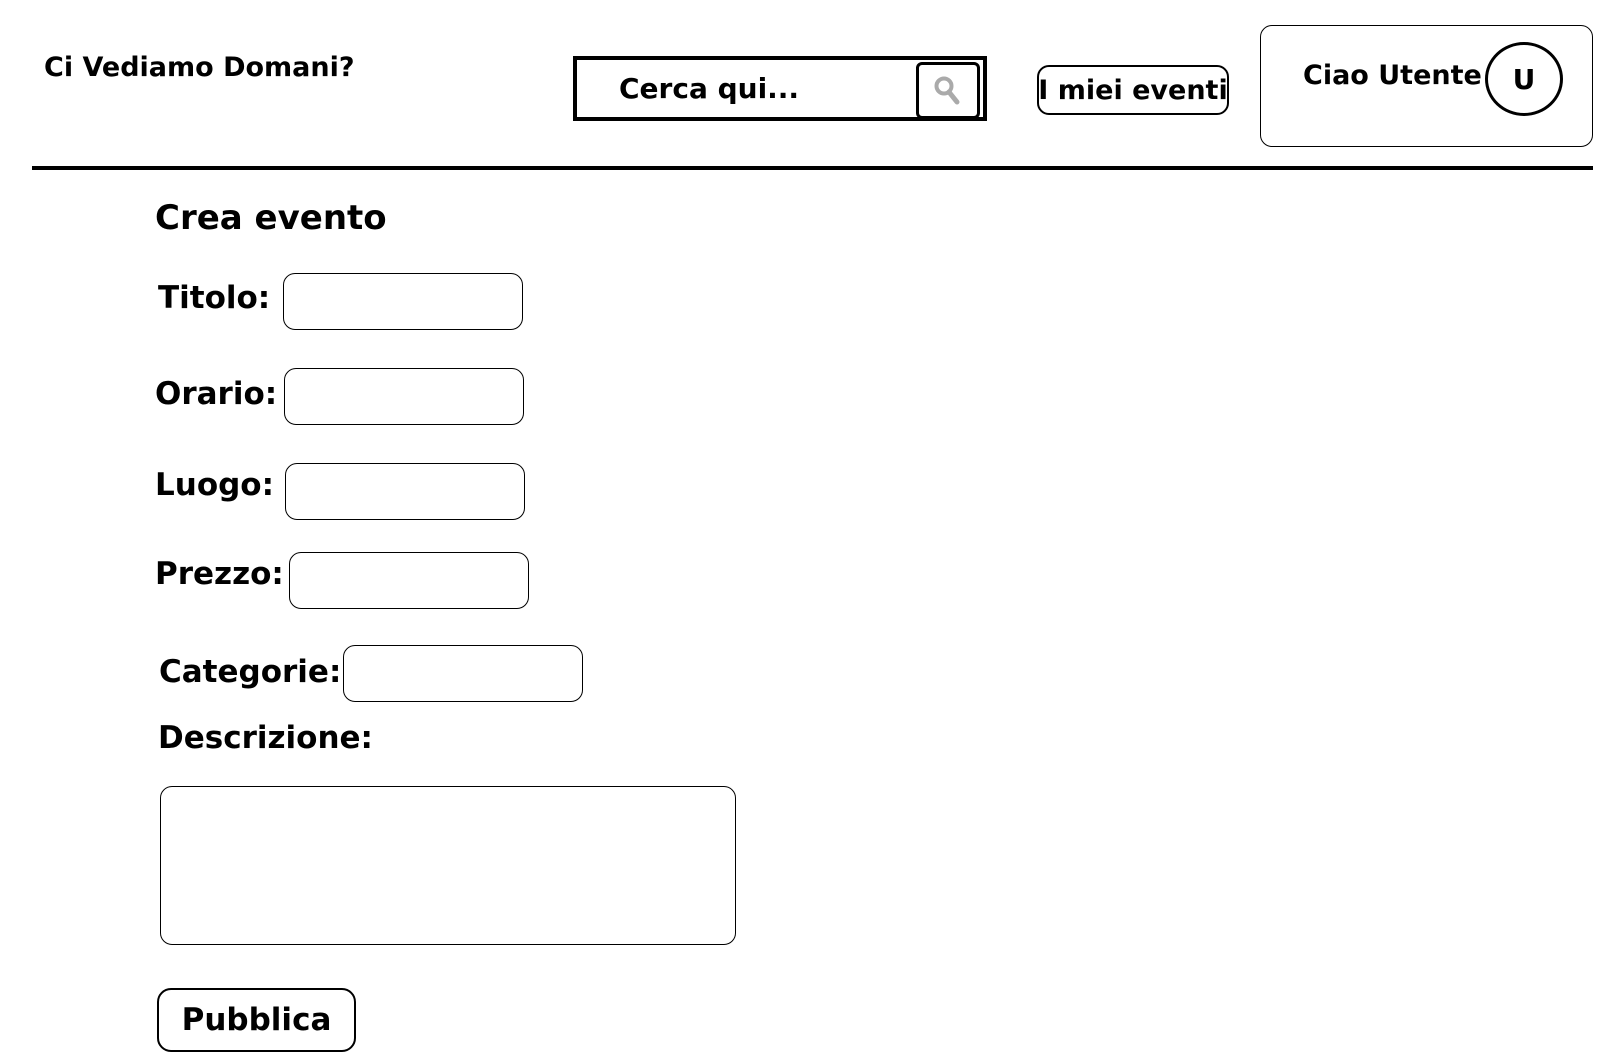 The image size is (1622, 1063). Describe the element at coordinates (214, 298) in the screenshot. I see `titolo-label: Titolo:` at that location.